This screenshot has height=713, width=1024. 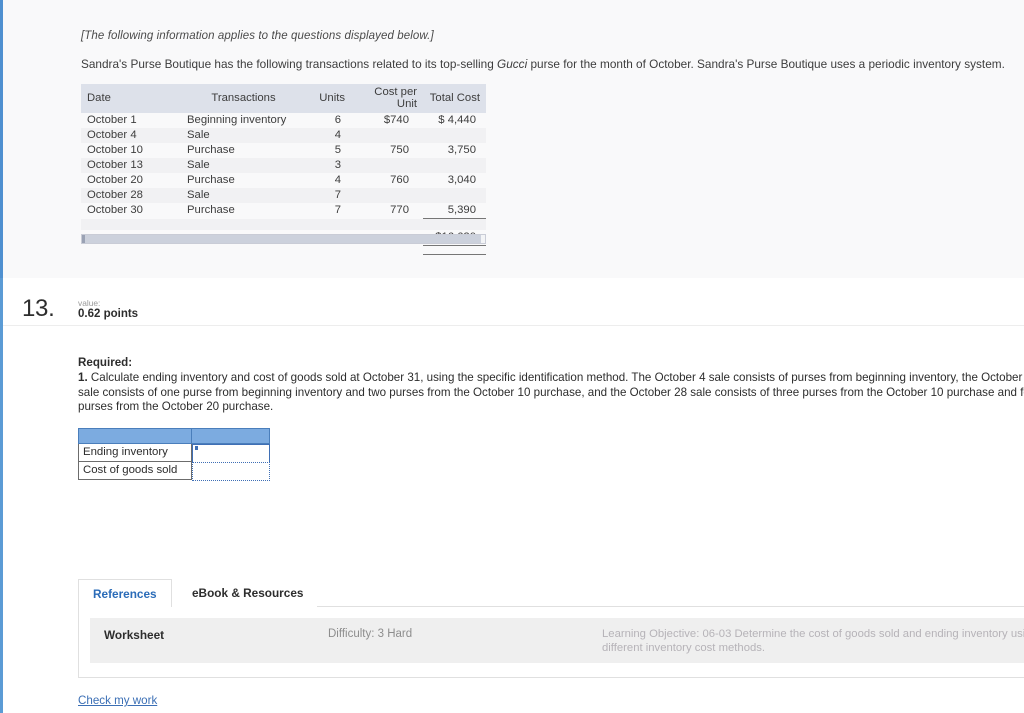 What do you see at coordinates (454, 98) in the screenshot?
I see `col-total-cost: Total Cost` at bounding box center [454, 98].